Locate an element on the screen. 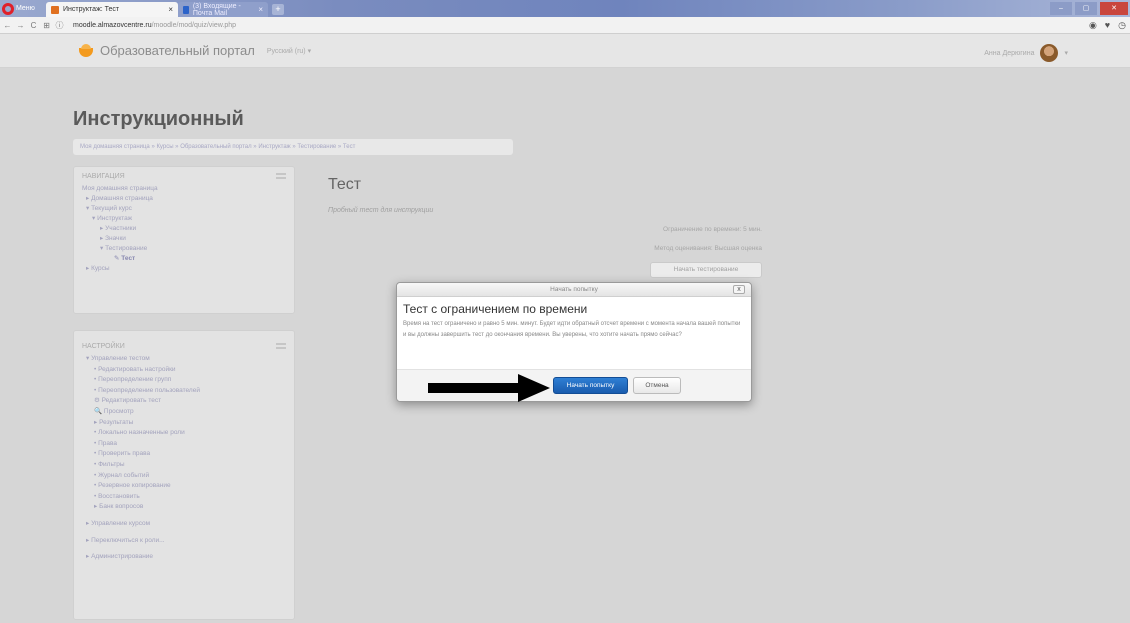 The image size is (1130, 623). back-icon: ← is located at coordinates (7, 25).